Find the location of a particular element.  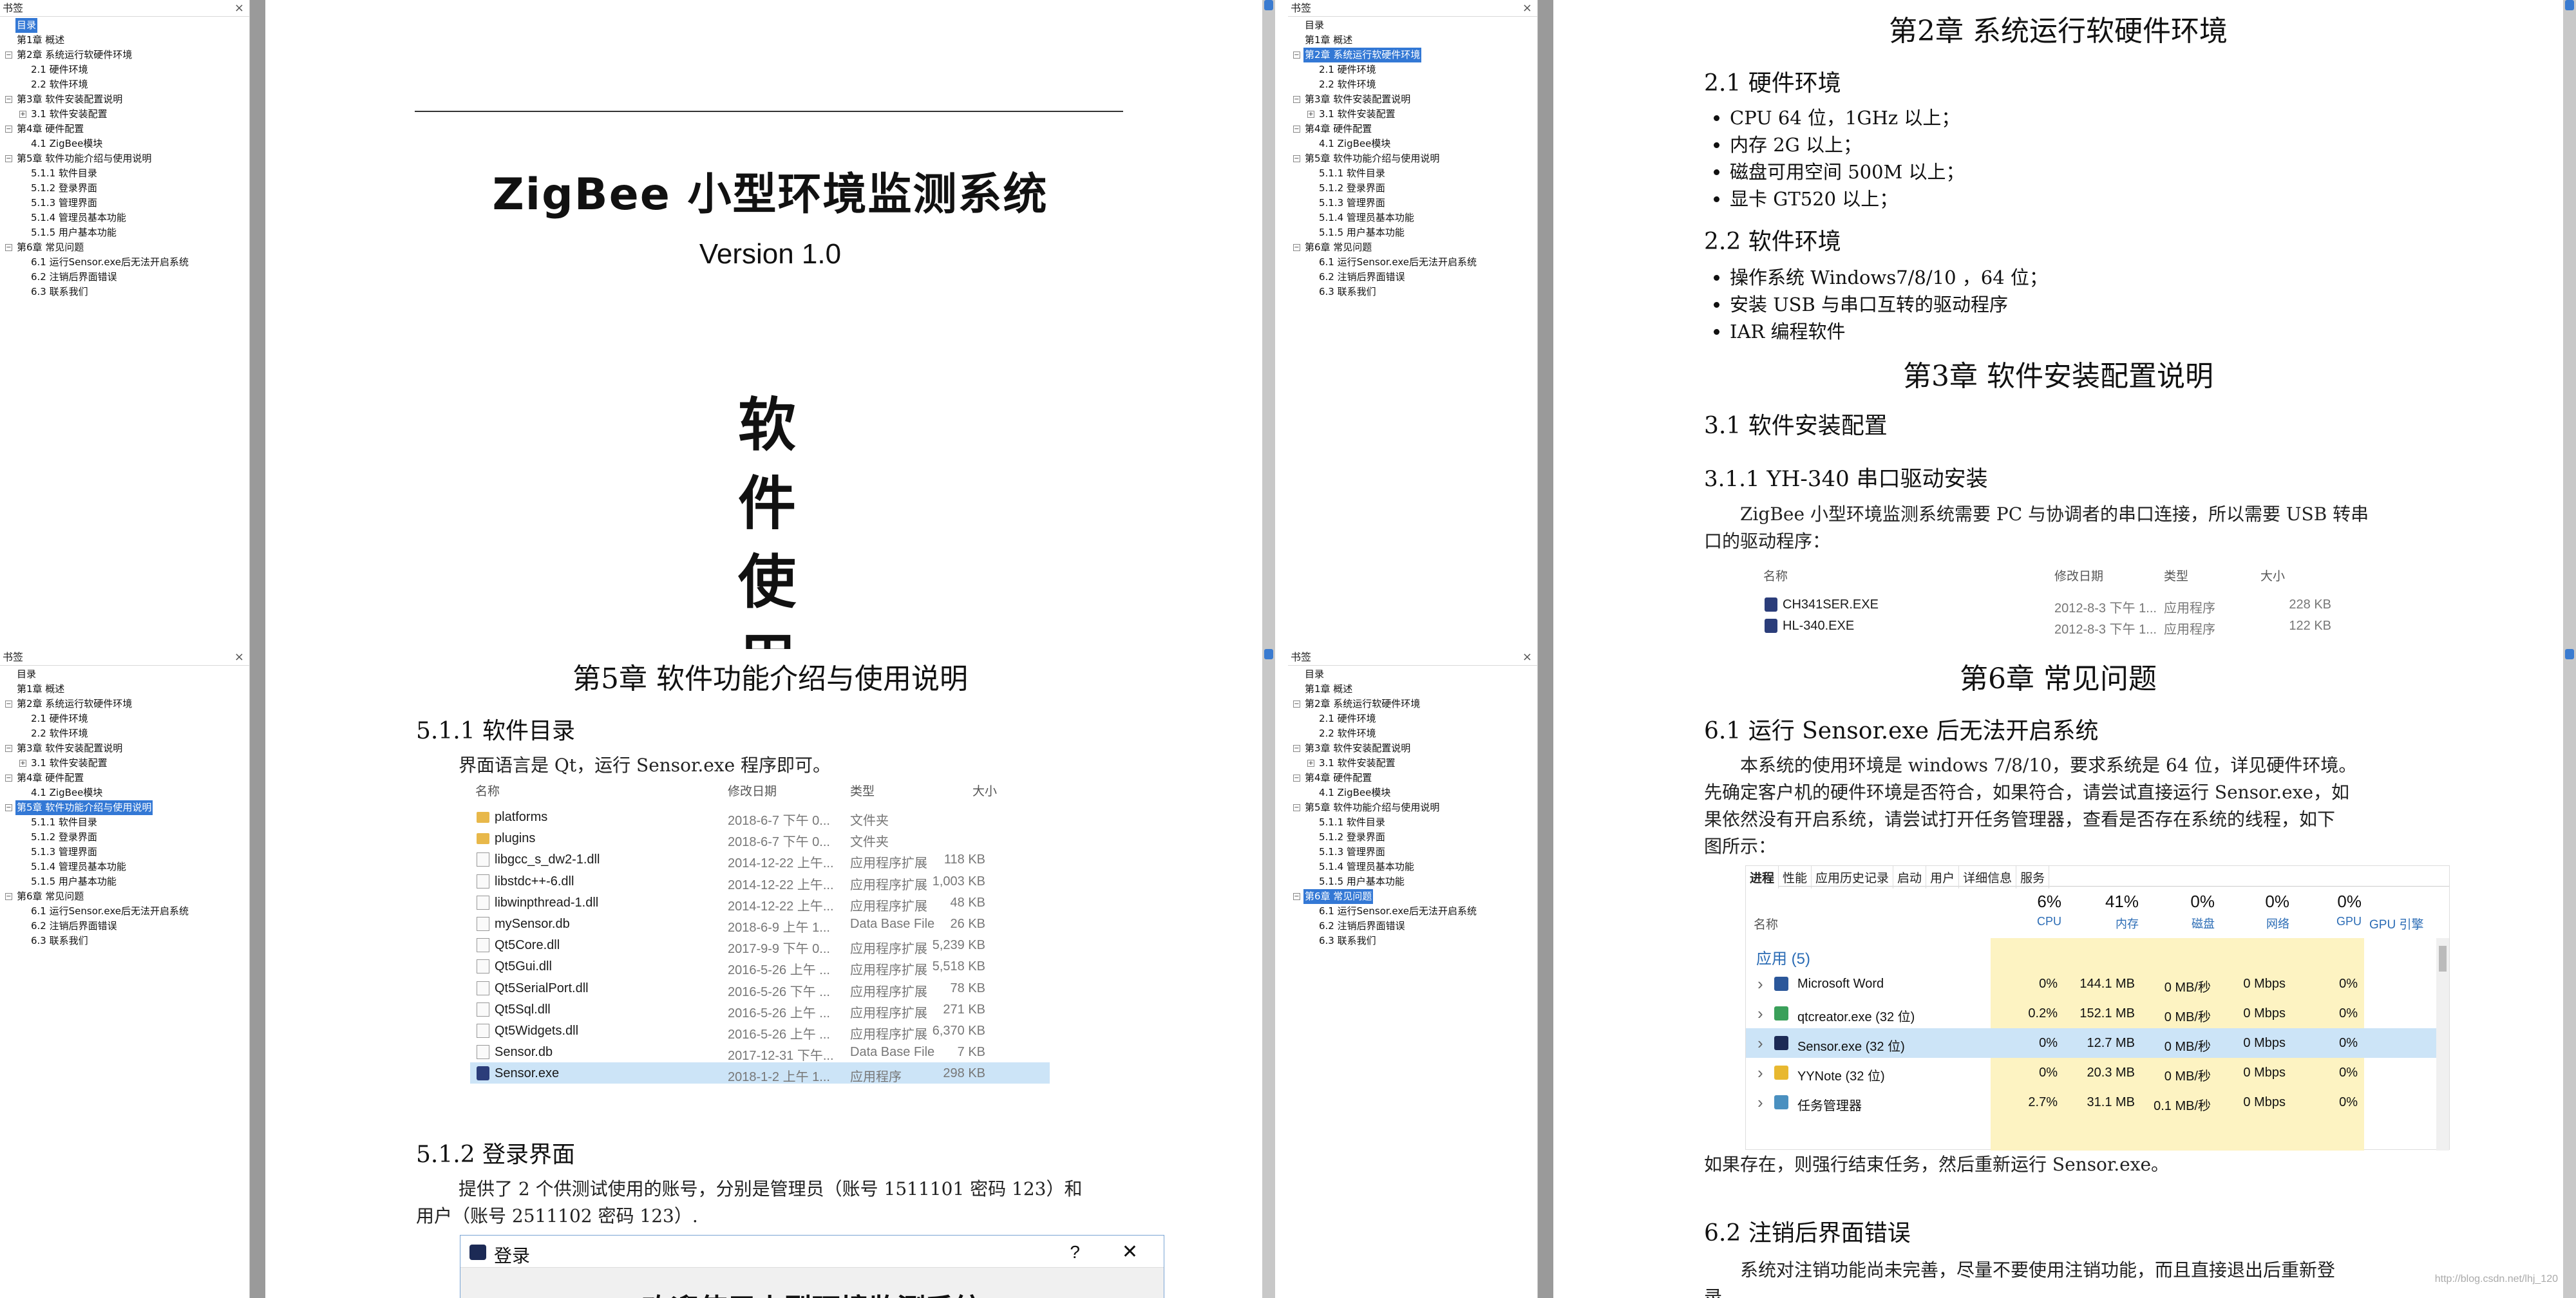

tab-users: 用户 is located at coordinates (1943, 877).